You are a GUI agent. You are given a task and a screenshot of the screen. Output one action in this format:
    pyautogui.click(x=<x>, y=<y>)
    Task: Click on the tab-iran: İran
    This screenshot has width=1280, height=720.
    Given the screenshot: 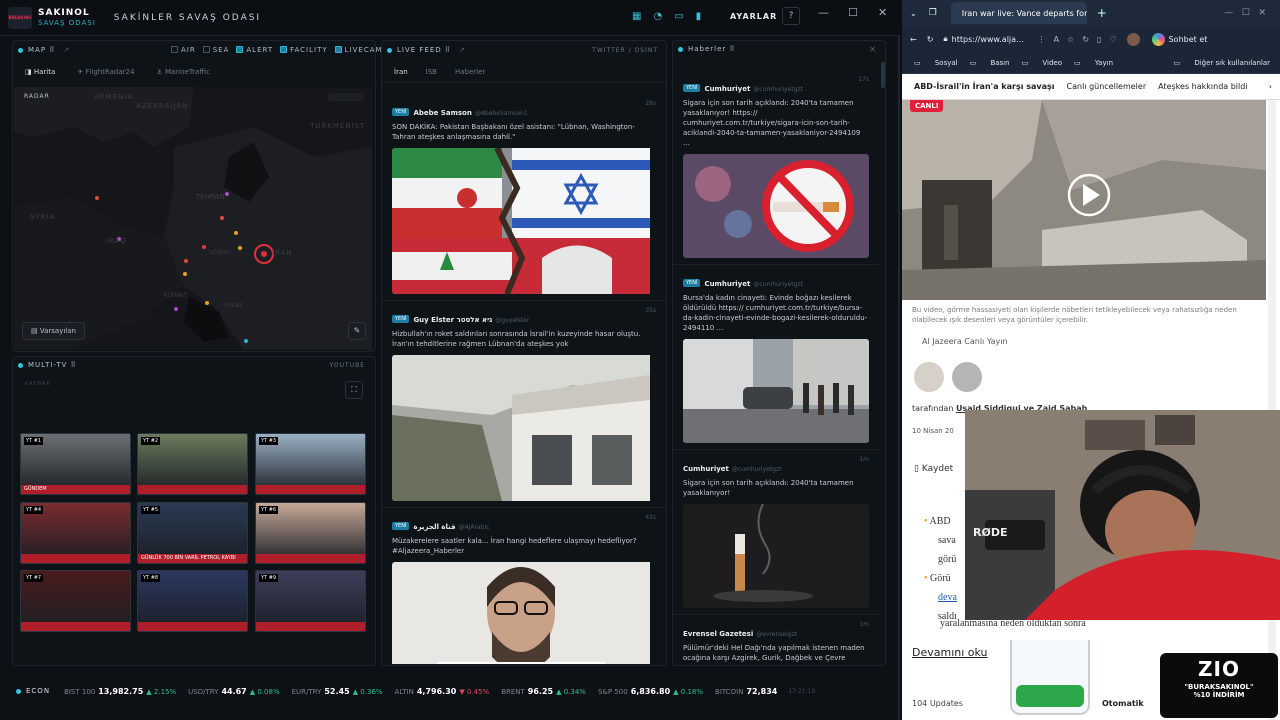 What is the action you would take?
    pyautogui.click(x=401, y=72)
    